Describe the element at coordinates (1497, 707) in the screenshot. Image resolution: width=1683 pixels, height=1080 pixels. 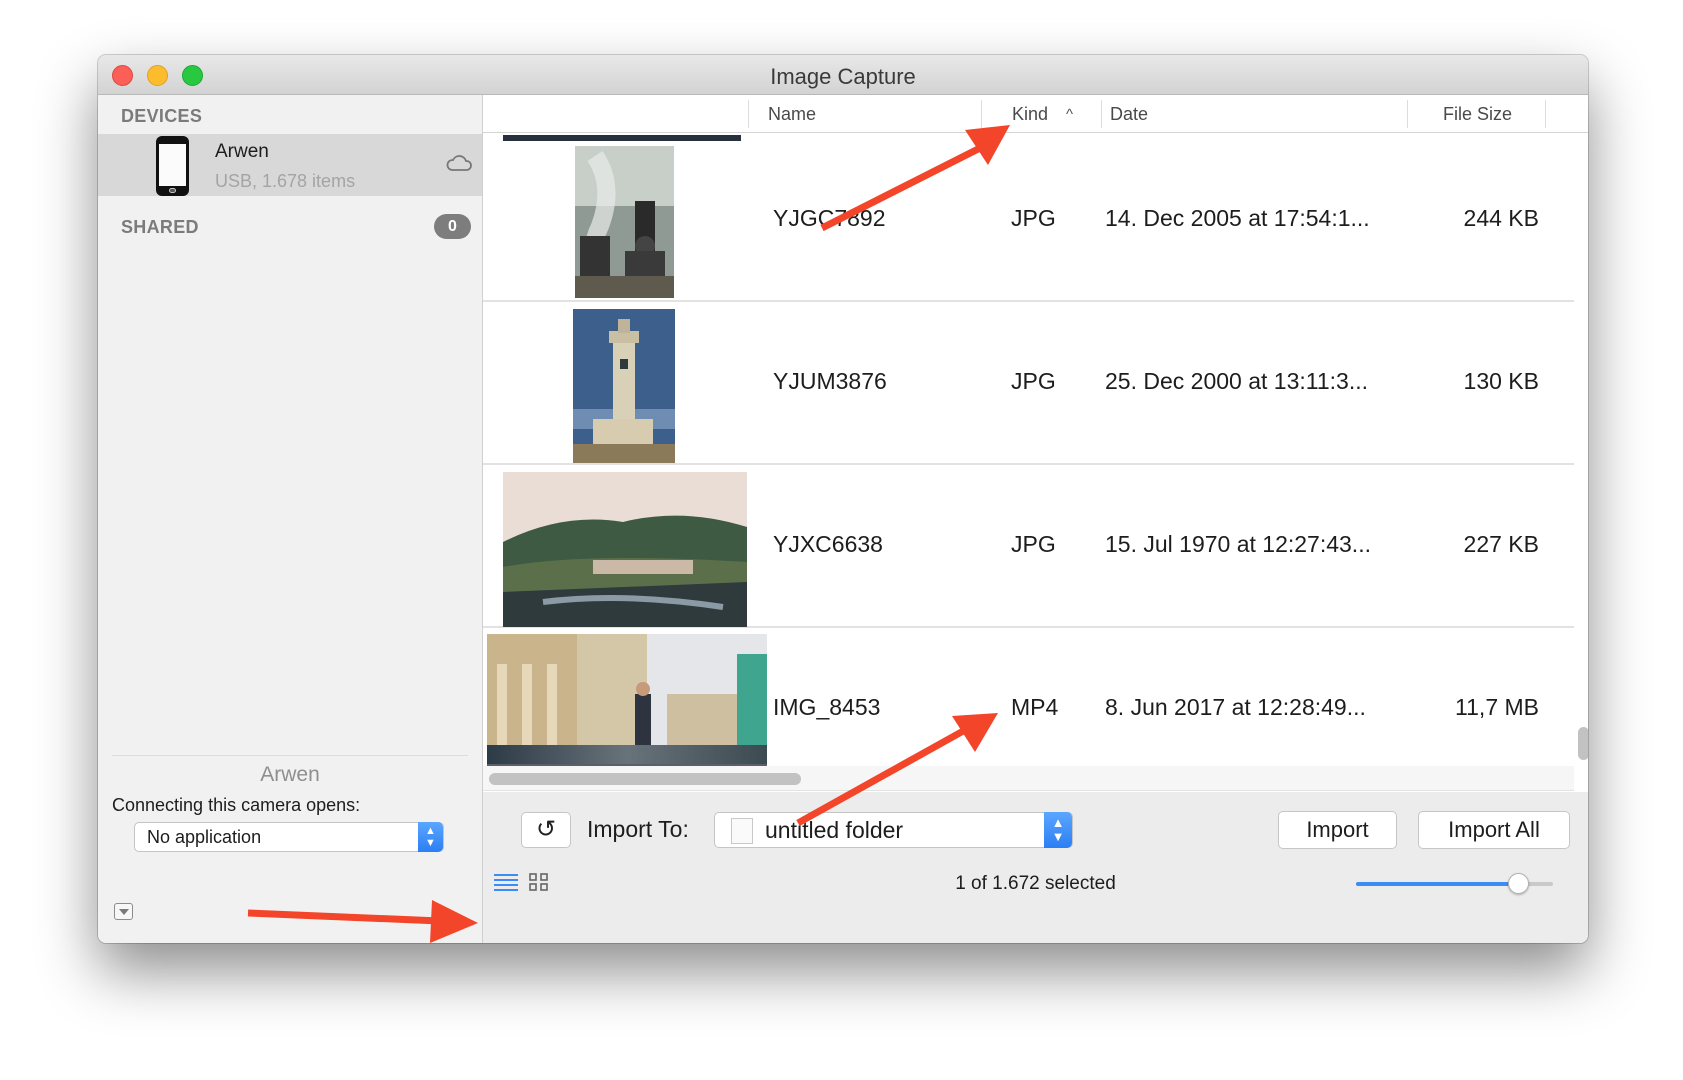
I see `file-size: 11,7 MB` at that location.